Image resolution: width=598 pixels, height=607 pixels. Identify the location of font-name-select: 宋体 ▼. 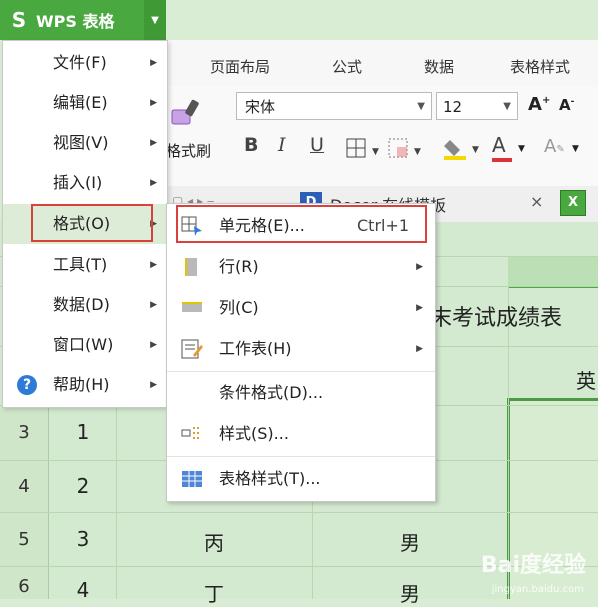
(334, 106).